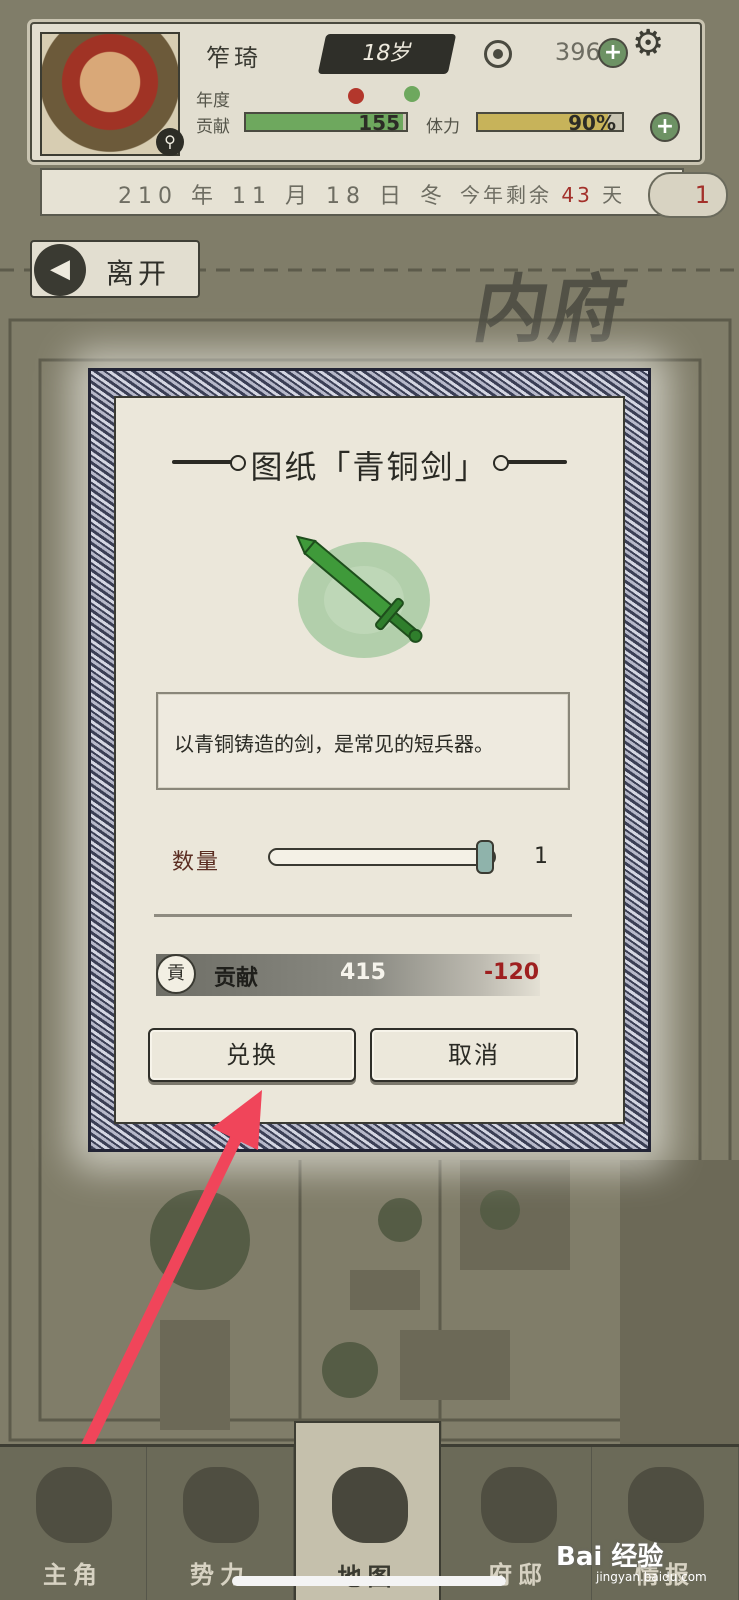 The image size is (739, 1600). What do you see at coordinates (196, 862) in the screenshot?
I see `quantity-label: 数量` at bounding box center [196, 862].